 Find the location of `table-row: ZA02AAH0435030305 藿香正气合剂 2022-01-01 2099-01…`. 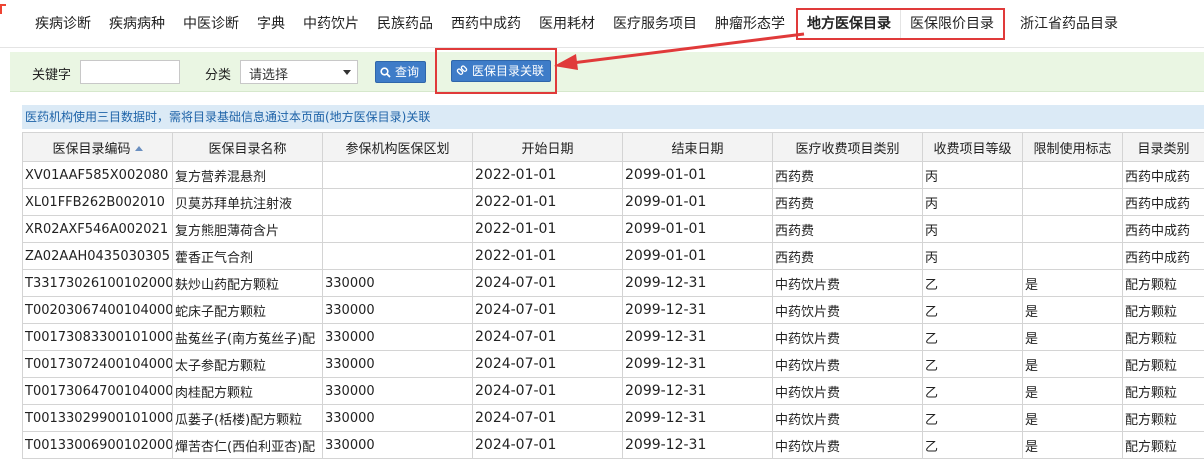

table-row: ZA02AAH0435030305 藿香正气合剂 2022-01-01 2099-01… is located at coordinates (613, 256).